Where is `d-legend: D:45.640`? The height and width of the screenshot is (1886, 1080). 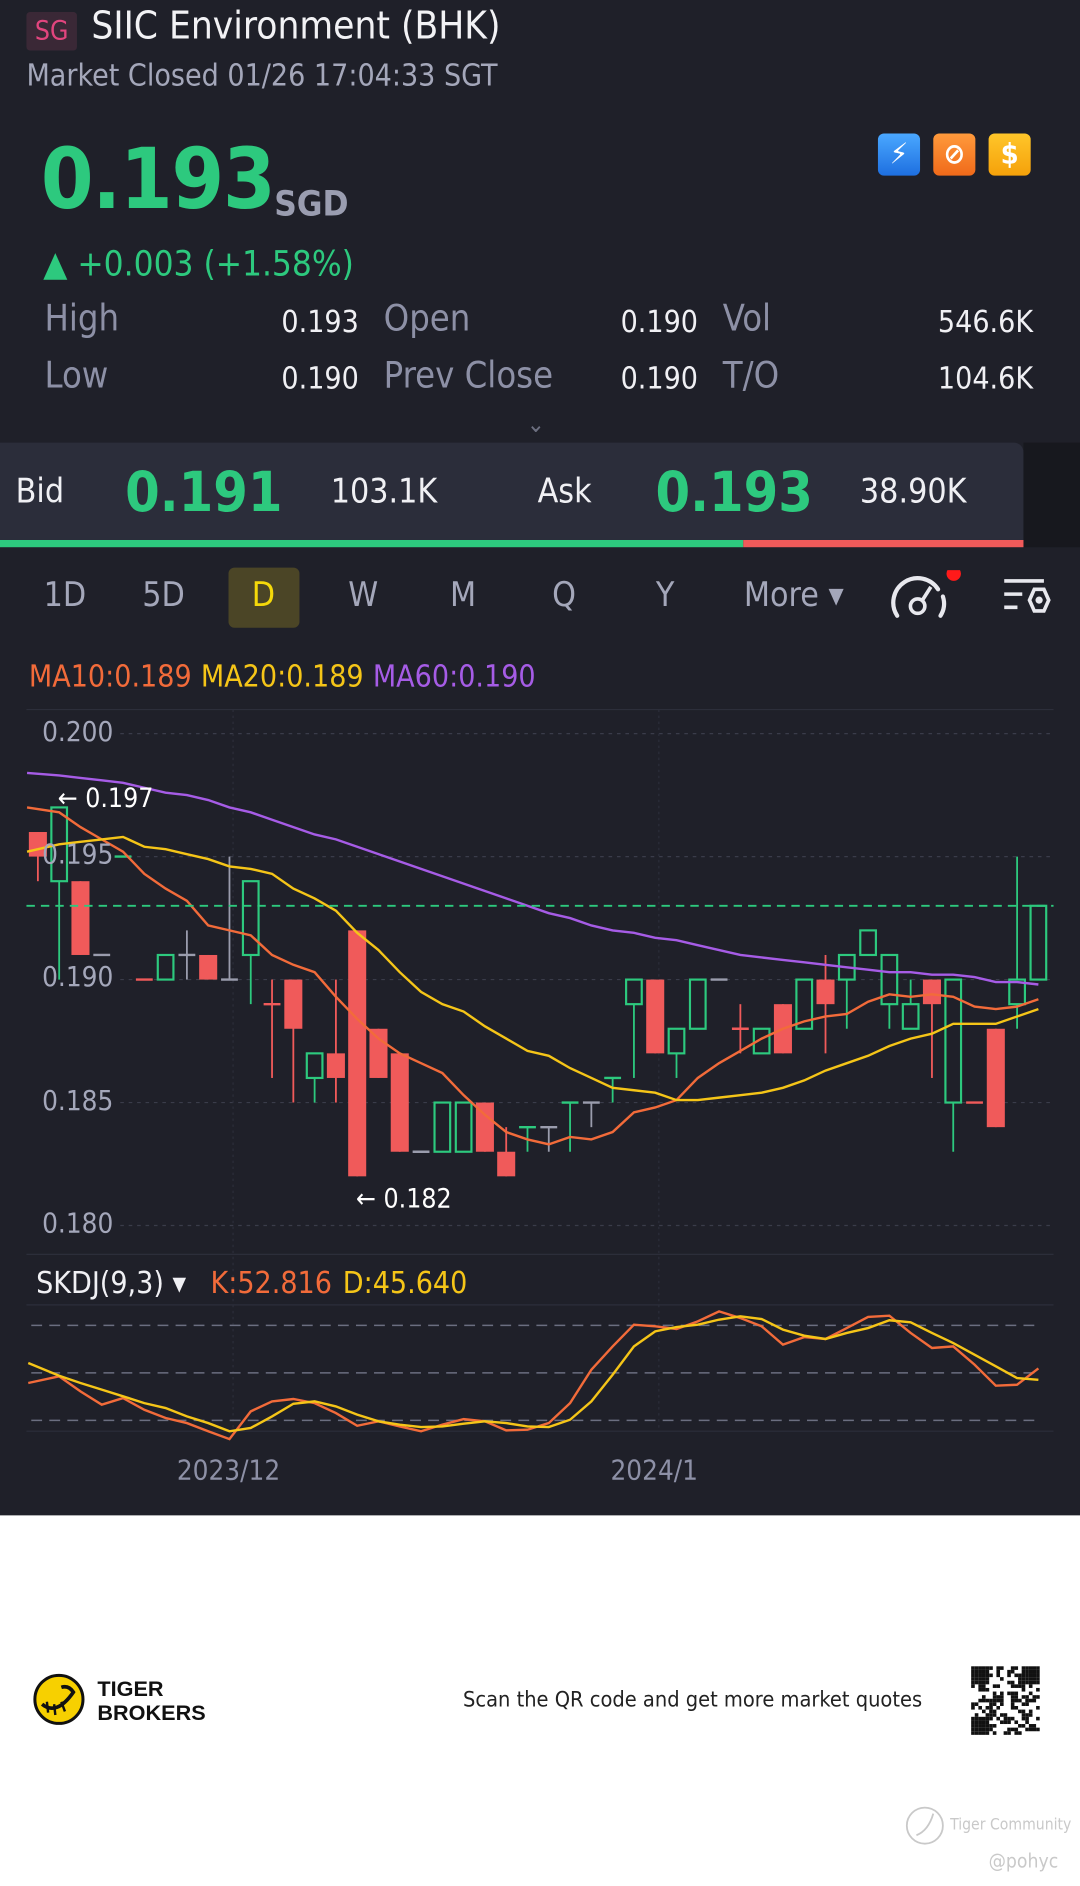 d-legend: D:45.640 is located at coordinates (405, 1283).